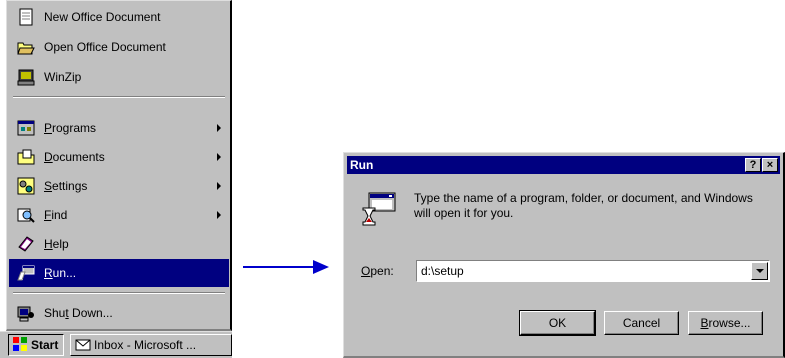 The height and width of the screenshot is (358, 785). What do you see at coordinates (563, 165) in the screenshot?
I see `run-dialog-titlebar: Run ? ×` at bounding box center [563, 165].